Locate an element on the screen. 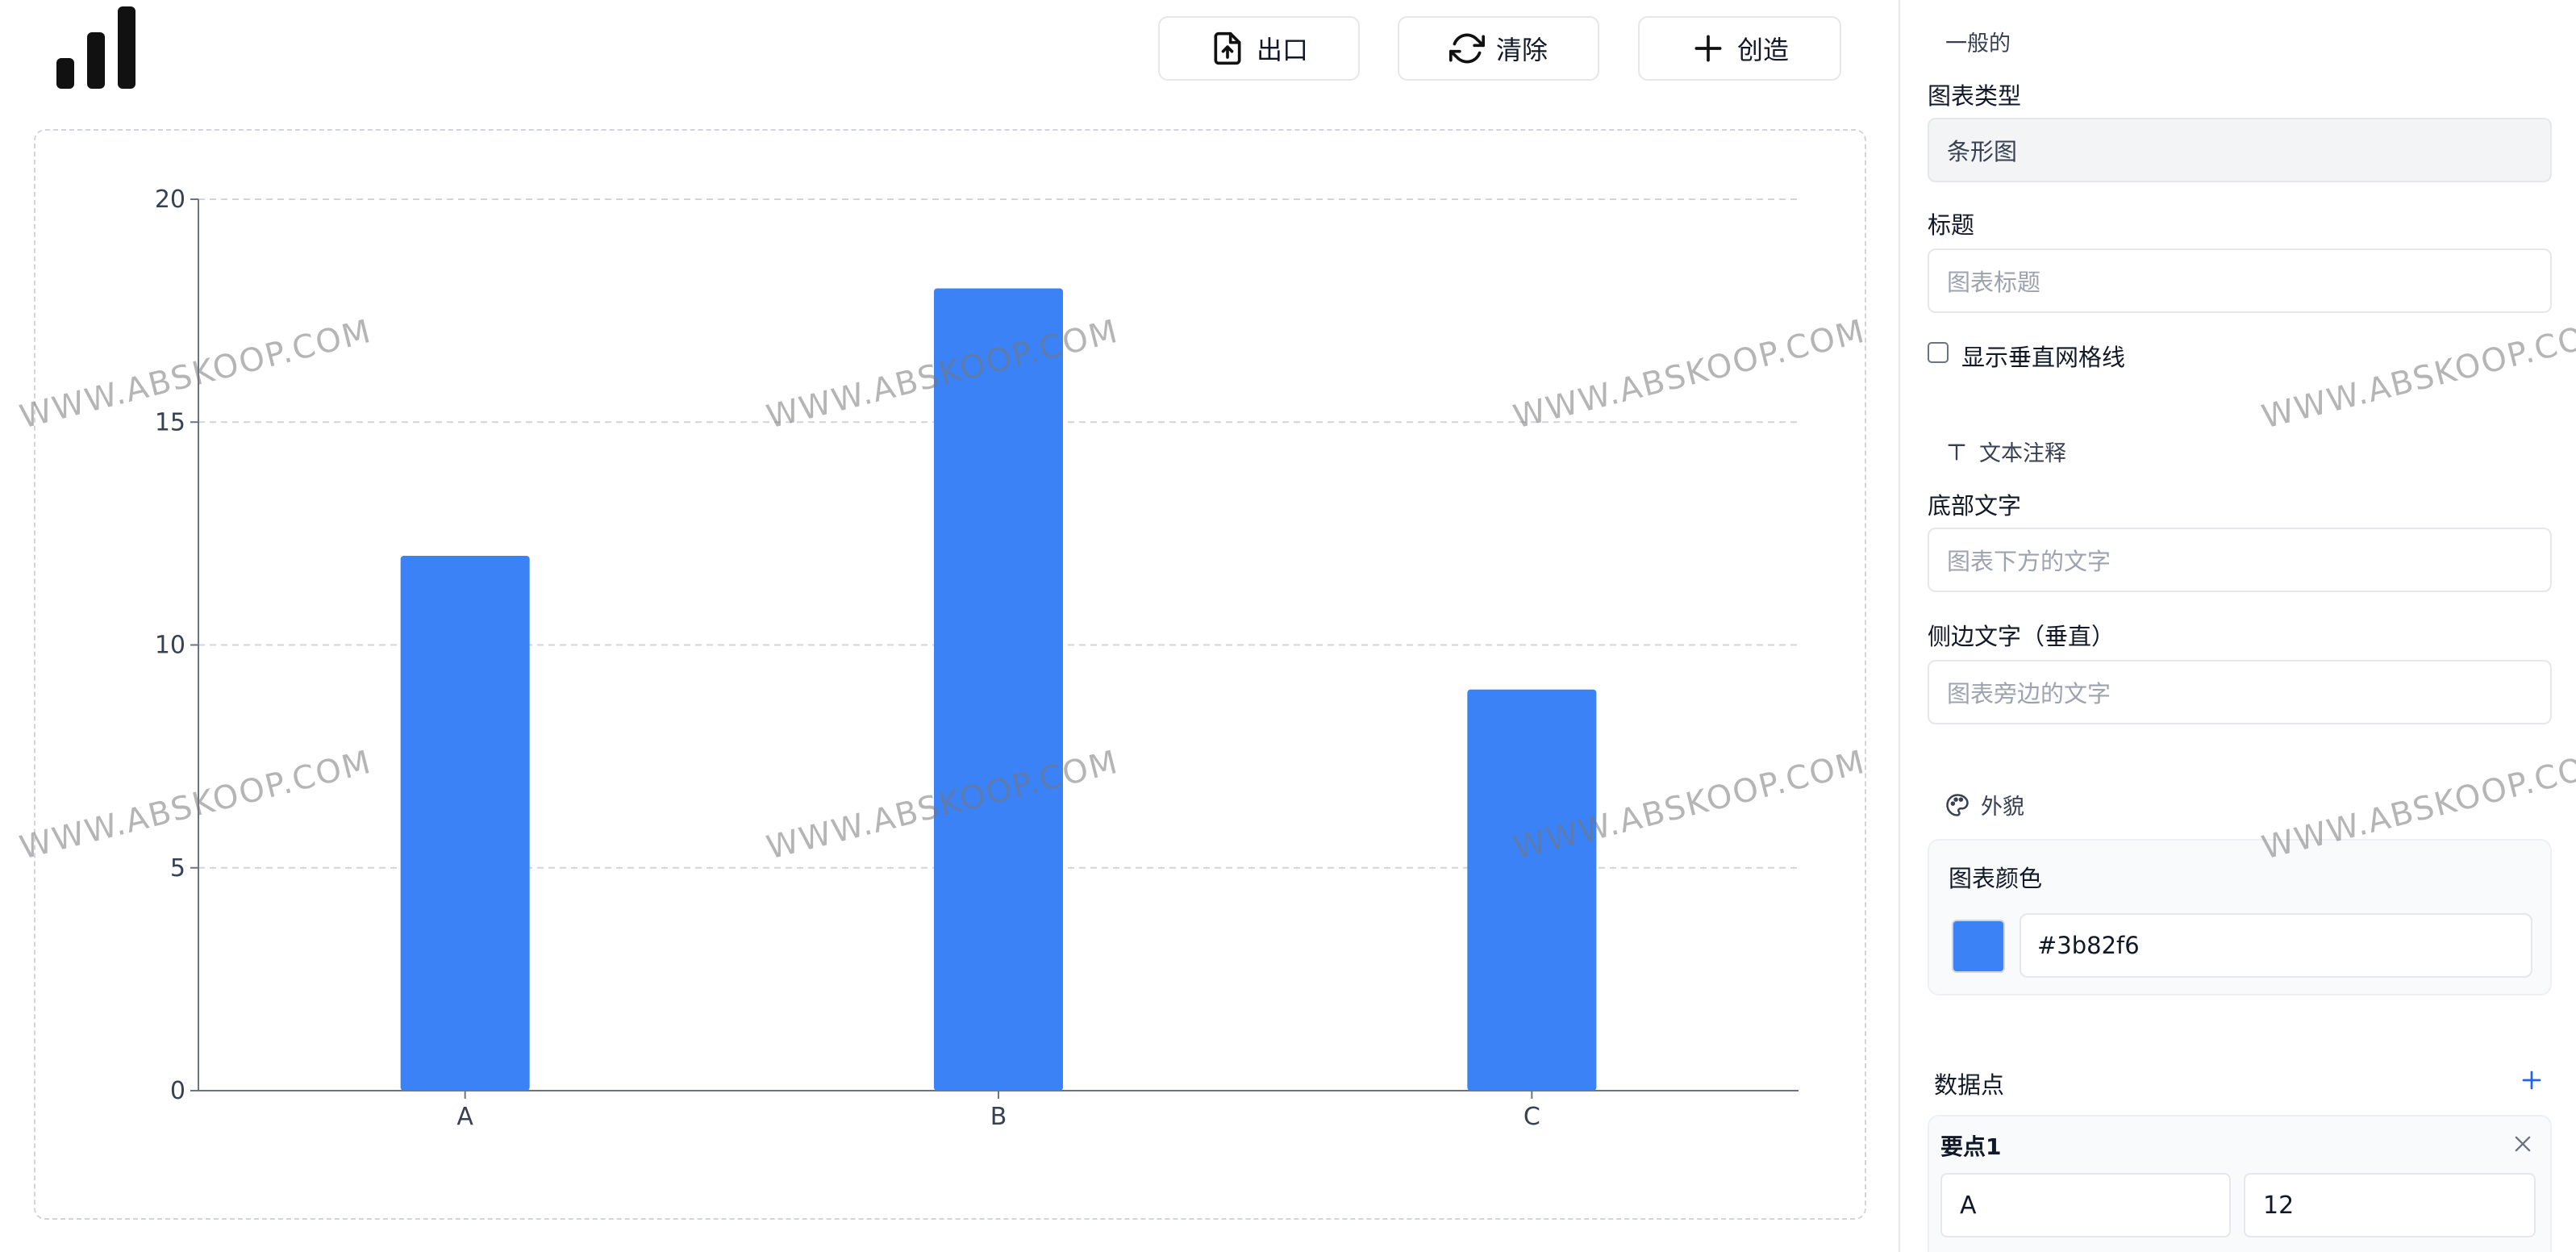 This screenshot has width=2576, height=1252. export-button: 出口 is located at coordinates (1259, 48).